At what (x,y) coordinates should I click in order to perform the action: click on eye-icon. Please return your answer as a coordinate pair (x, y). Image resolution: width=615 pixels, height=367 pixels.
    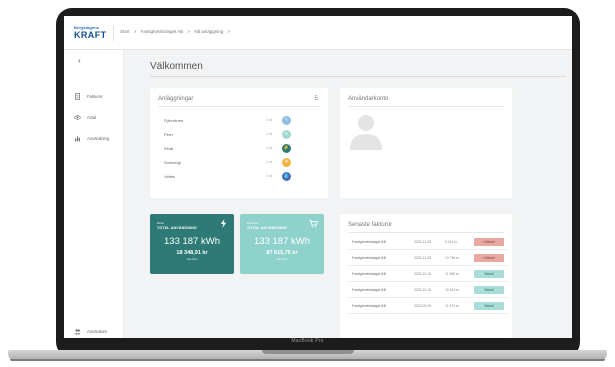
    Looking at the image, I should click on (77, 117).